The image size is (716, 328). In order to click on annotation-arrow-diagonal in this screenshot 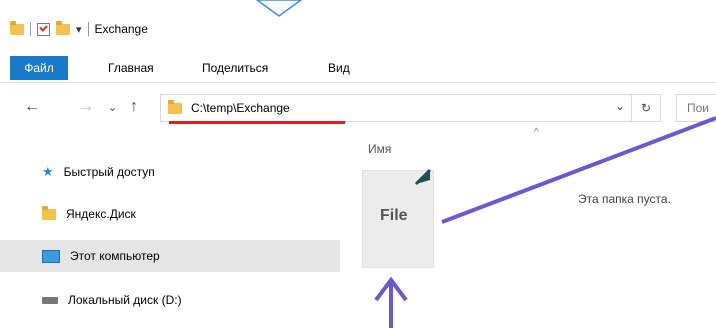, I will do `click(578, 170)`.